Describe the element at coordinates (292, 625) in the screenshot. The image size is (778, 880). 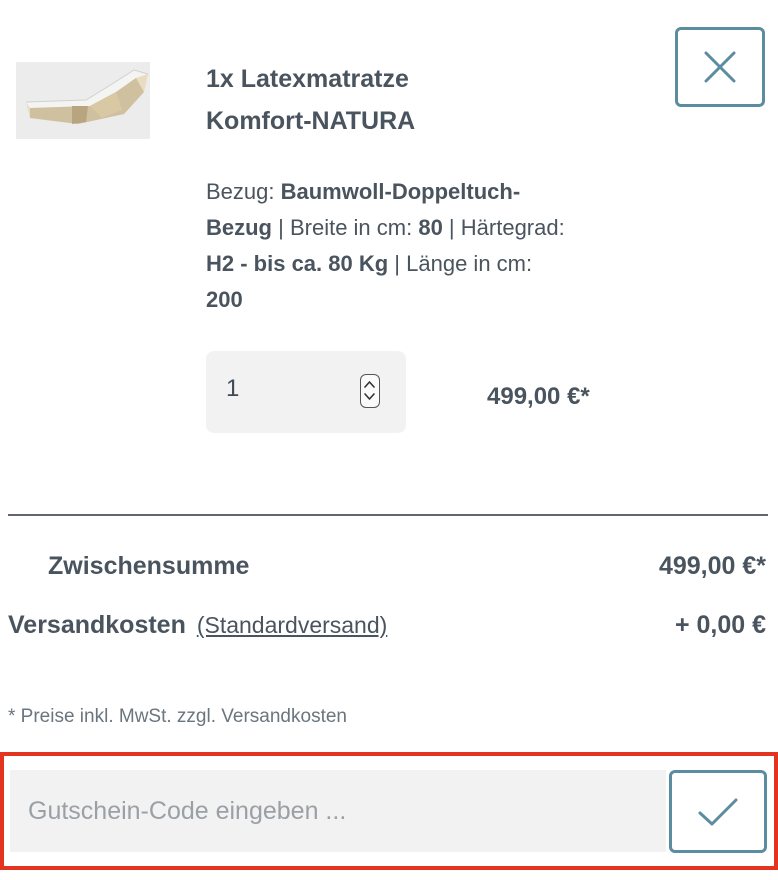
I see `shipping-method-link: (Standardversand)` at that location.